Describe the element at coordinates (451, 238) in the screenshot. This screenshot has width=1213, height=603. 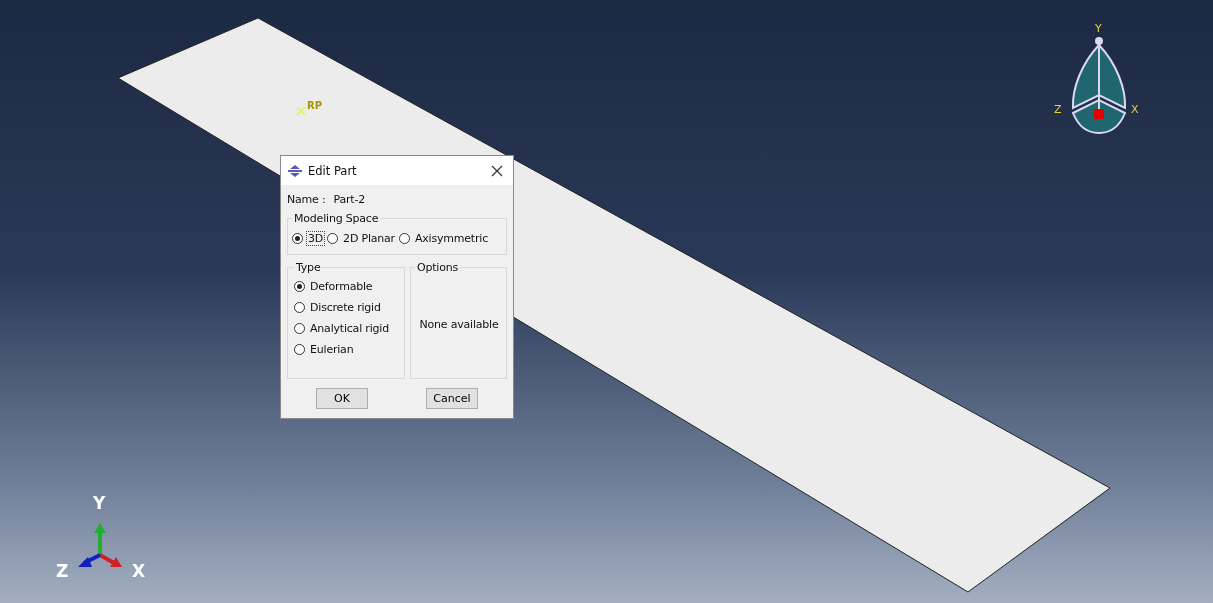
I see `radio-label: Axisymmetric` at that location.